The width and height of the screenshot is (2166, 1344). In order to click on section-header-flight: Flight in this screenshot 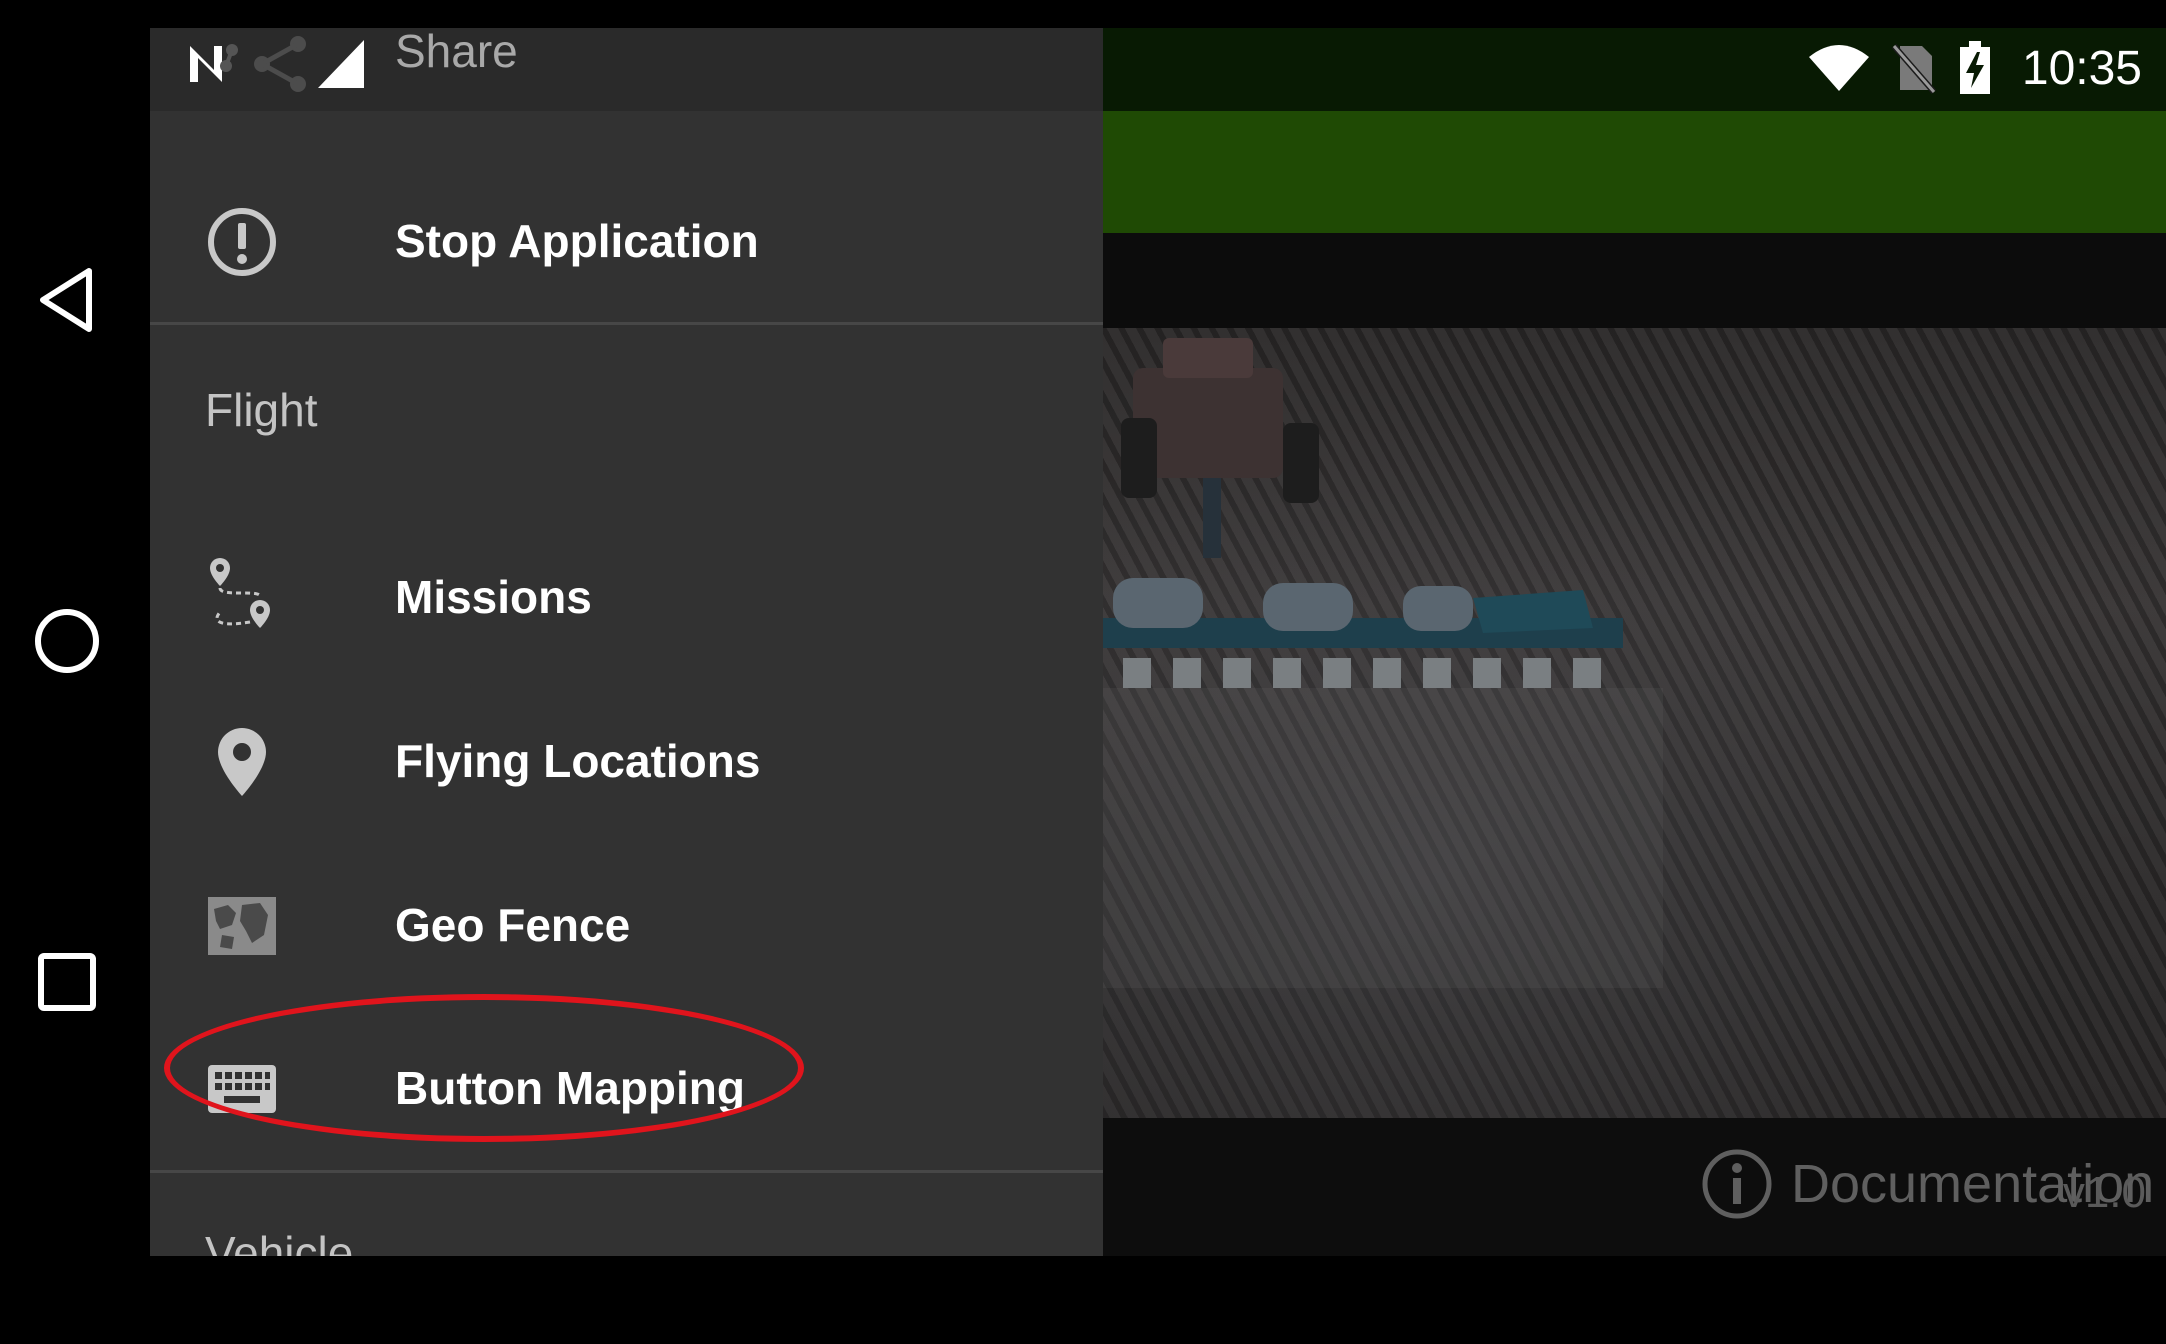, I will do `click(261, 410)`.